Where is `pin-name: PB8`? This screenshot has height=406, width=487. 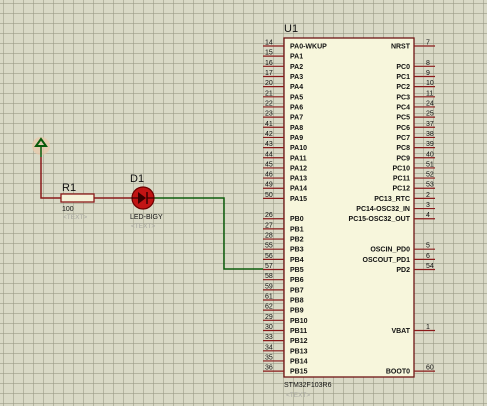
pin-name: PB8 is located at coordinates (297, 301).